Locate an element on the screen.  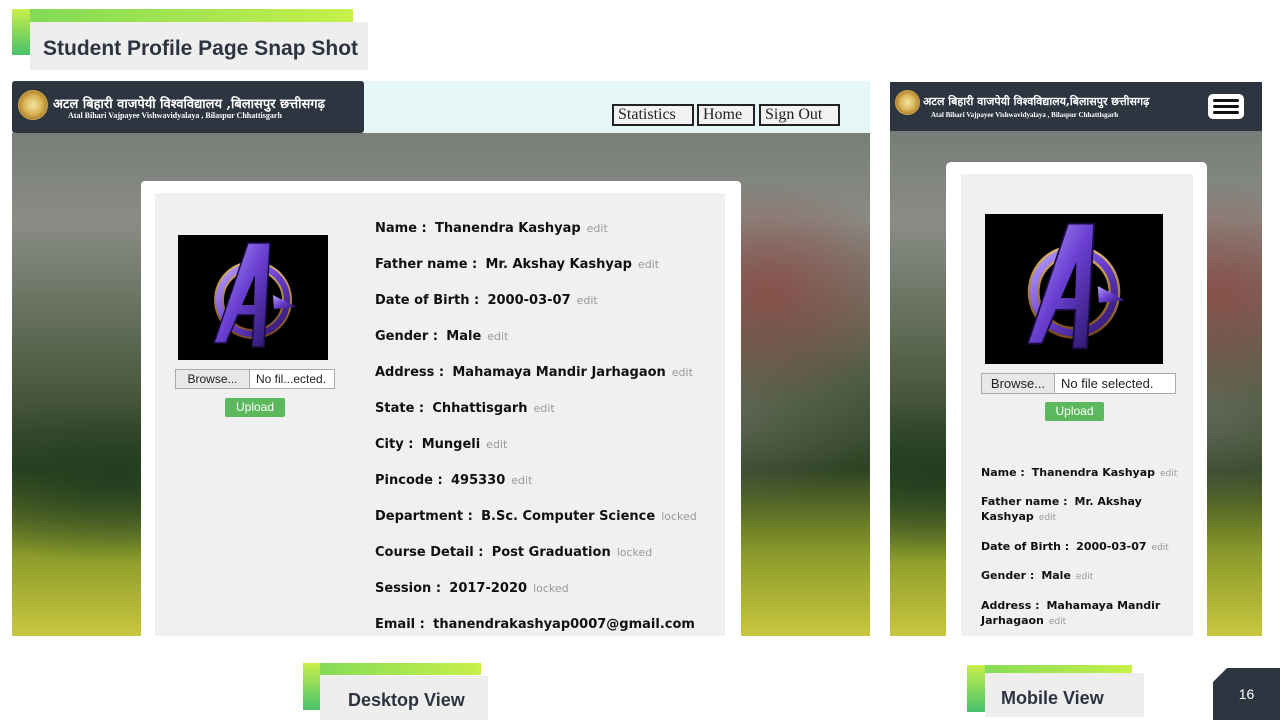
statistics-button: Statistics is located at coordinates (653, 115).